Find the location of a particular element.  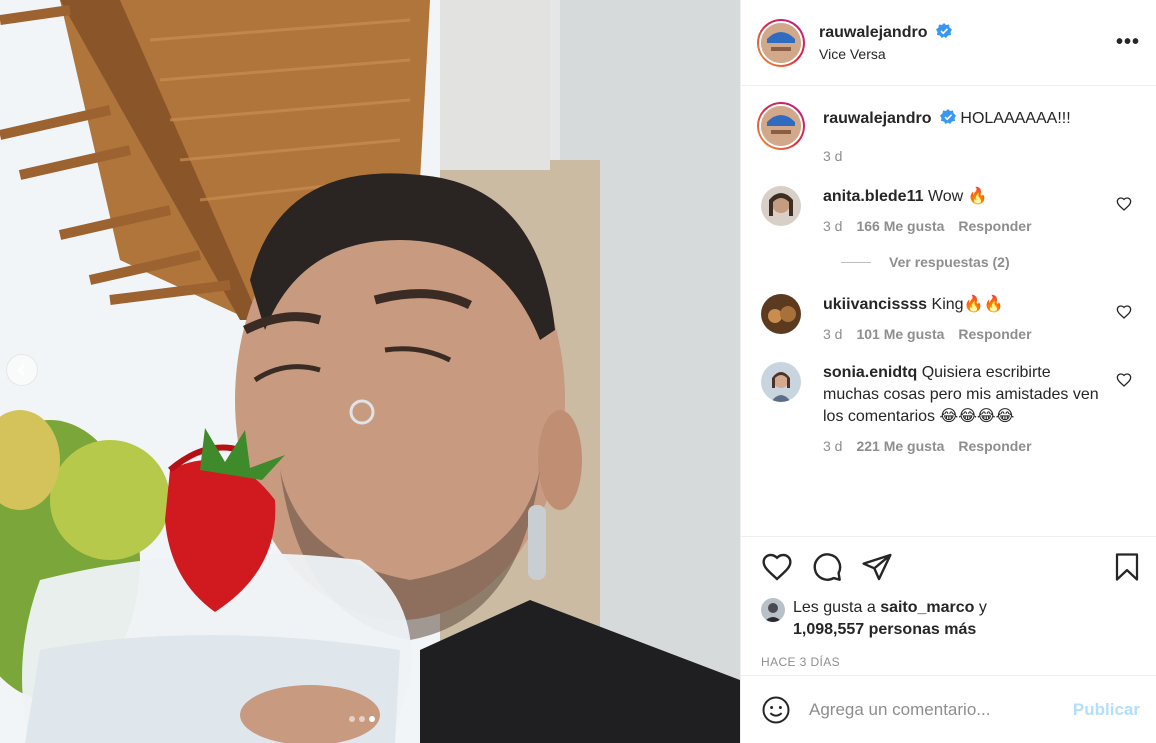

comment-username: ukiivancissss is located at coordinates (875, 304).